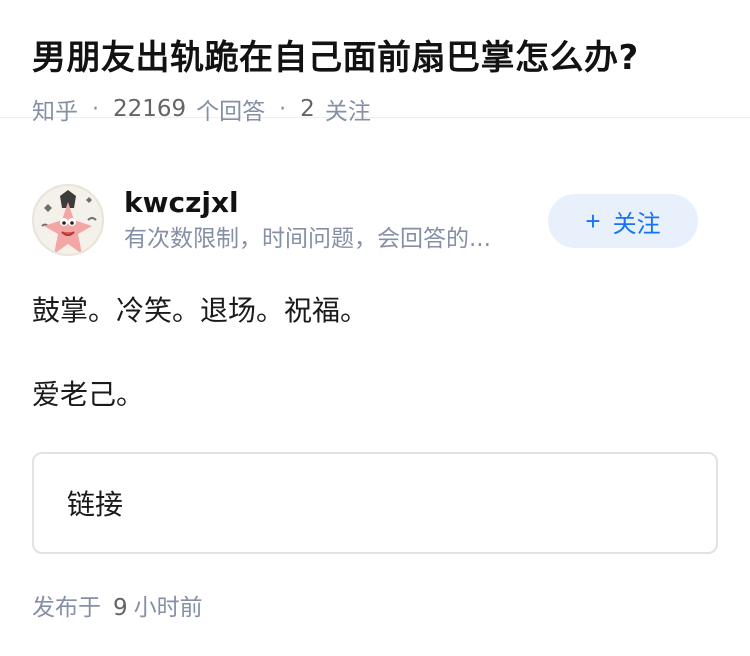 The height and width of the screenshot is (656, 750). Describe the element at coordinates (334, 203) in the screenshot. I see `author-name: kwczjxl` at that location.